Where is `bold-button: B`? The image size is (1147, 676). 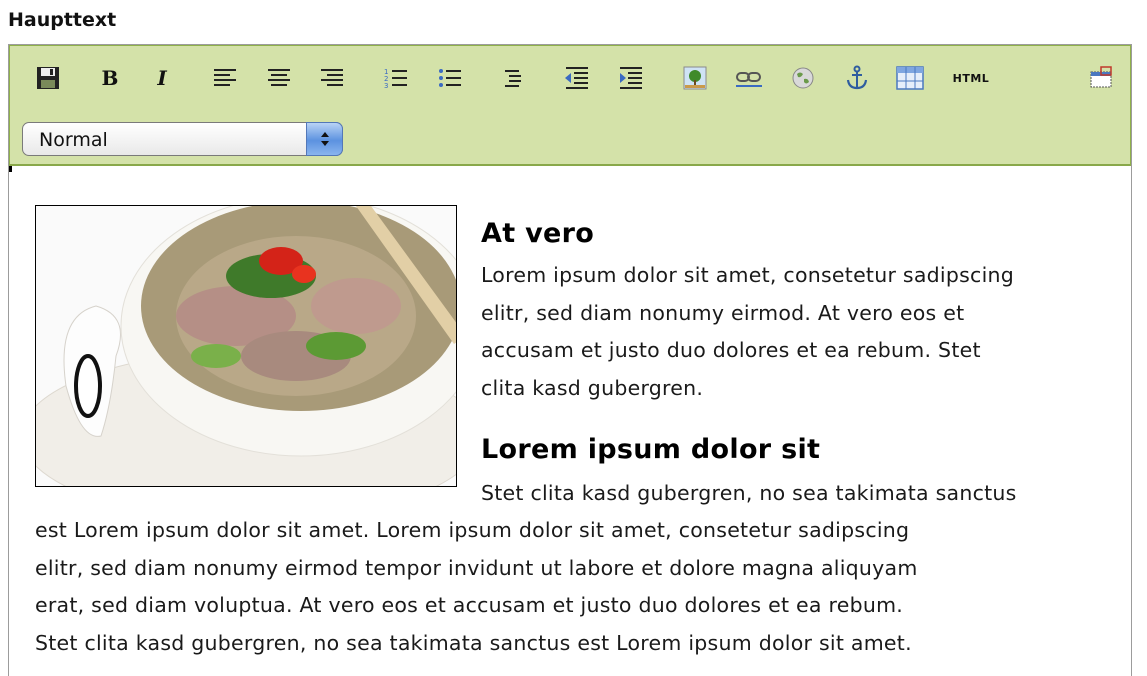 bold-button: B is located at coordinates (110, 78).